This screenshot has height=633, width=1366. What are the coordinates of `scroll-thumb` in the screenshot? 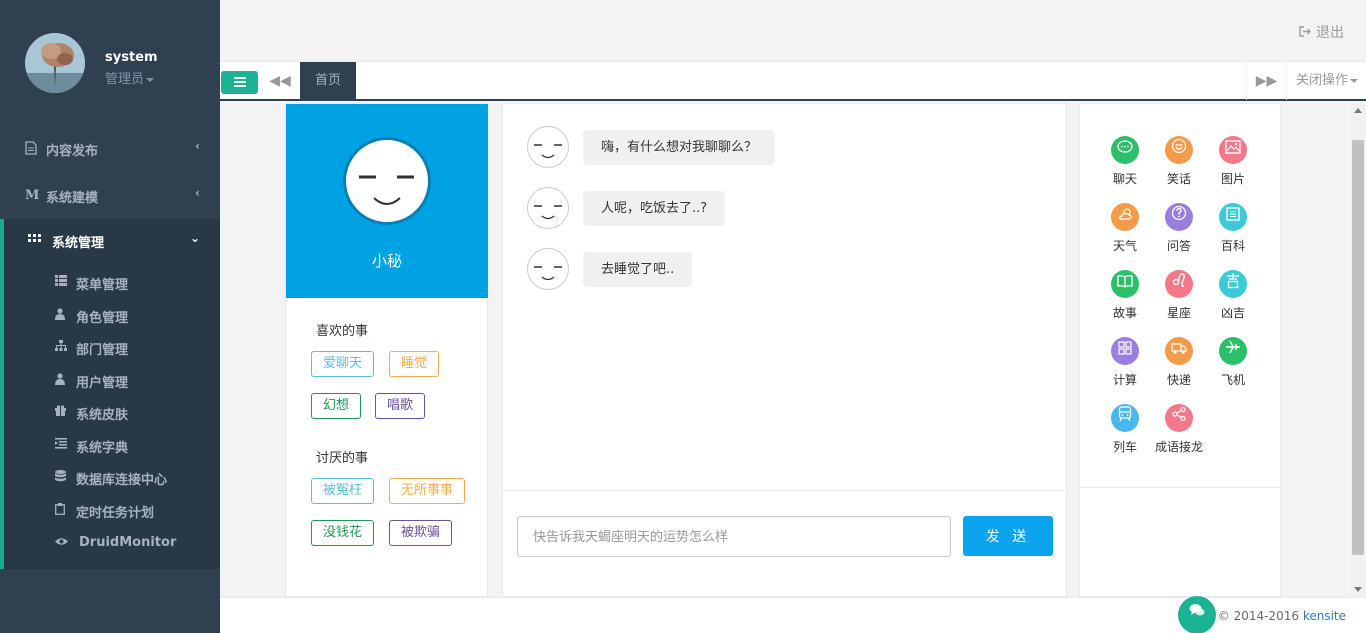 It's located at (1358, 347).